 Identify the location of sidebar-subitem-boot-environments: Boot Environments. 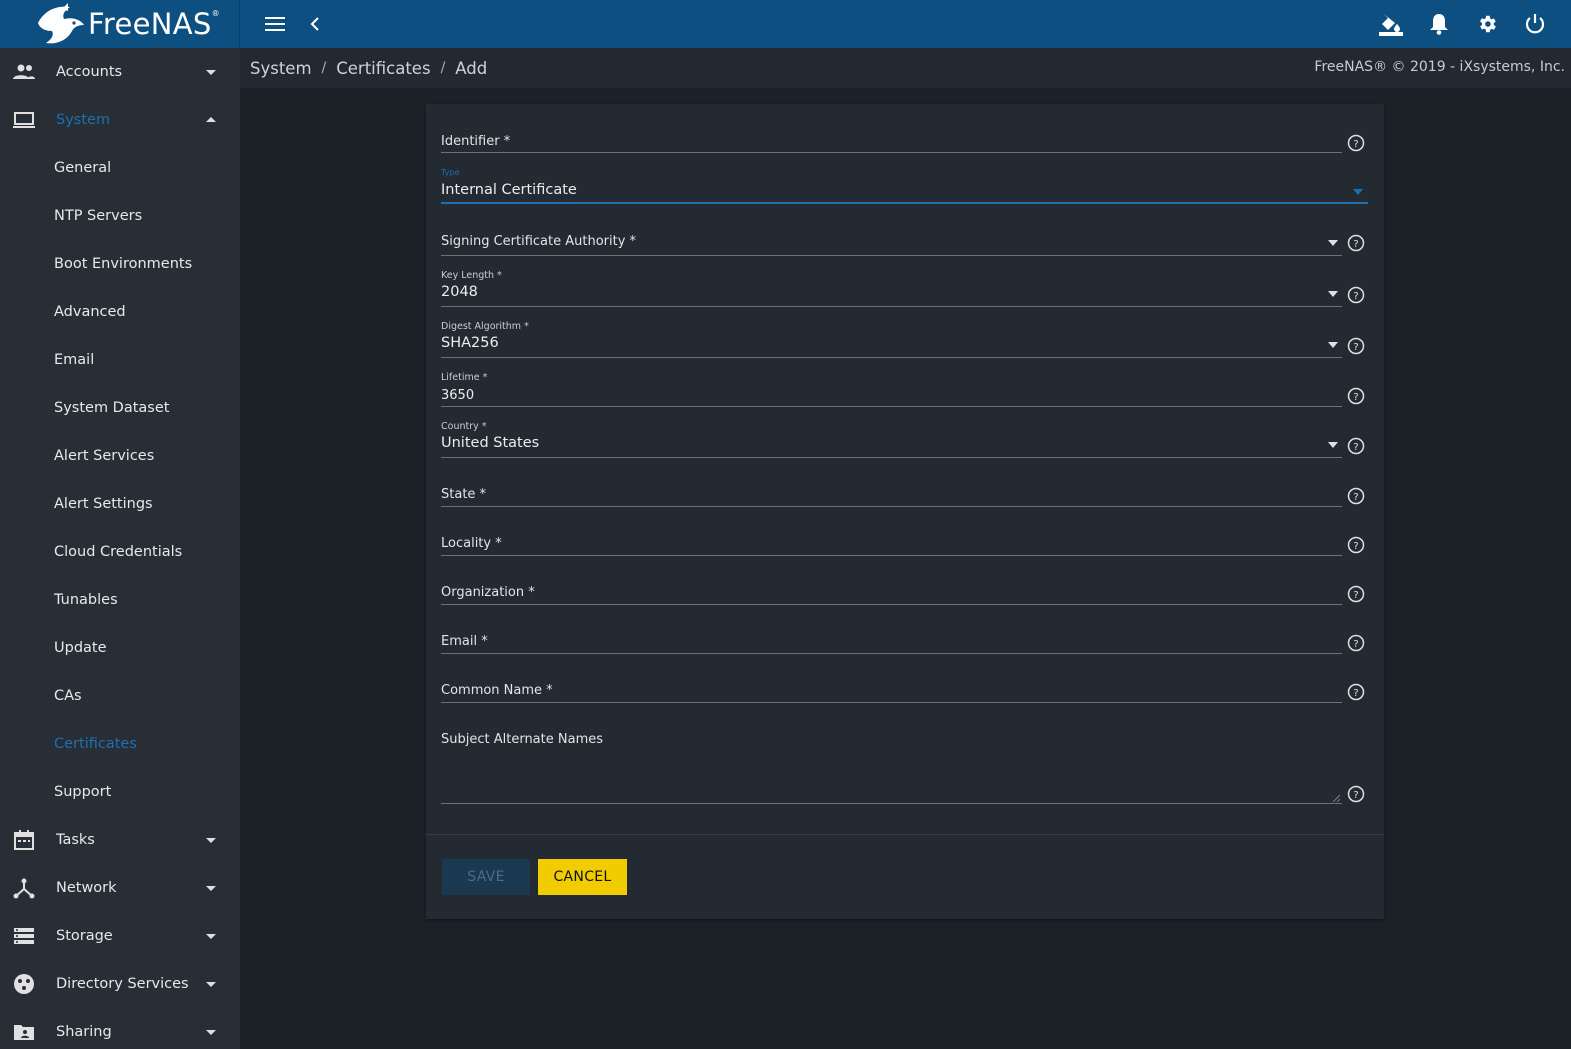
(120, 264).